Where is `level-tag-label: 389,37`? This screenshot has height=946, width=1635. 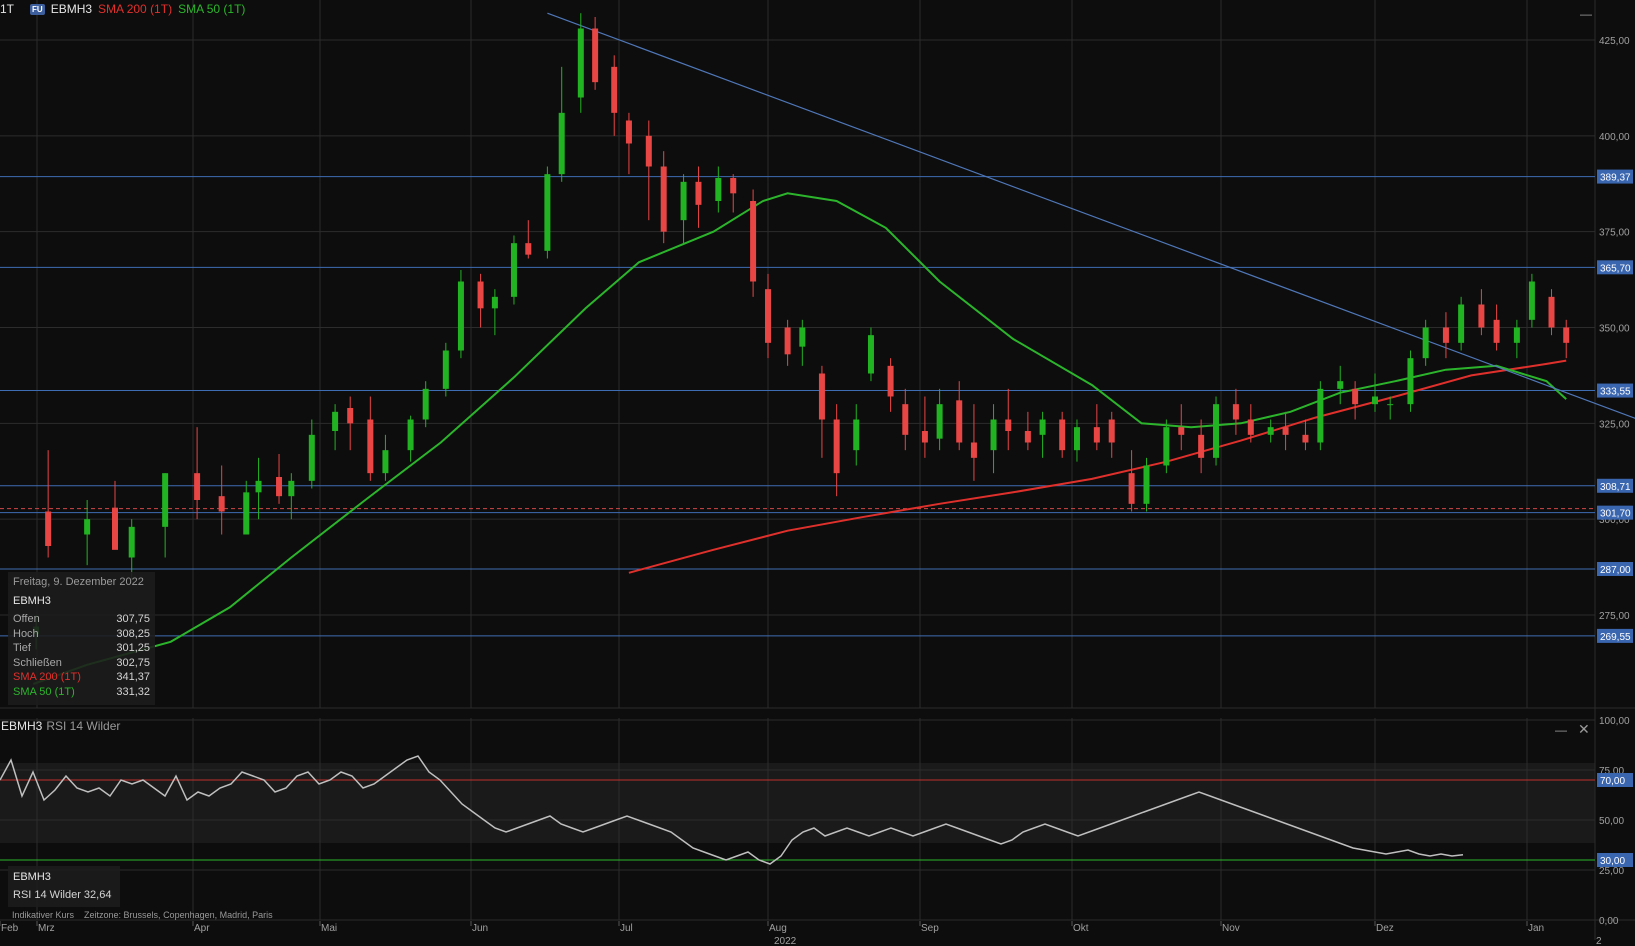 level-tag-label: 389,37 is located at coordinates (1615, 178).